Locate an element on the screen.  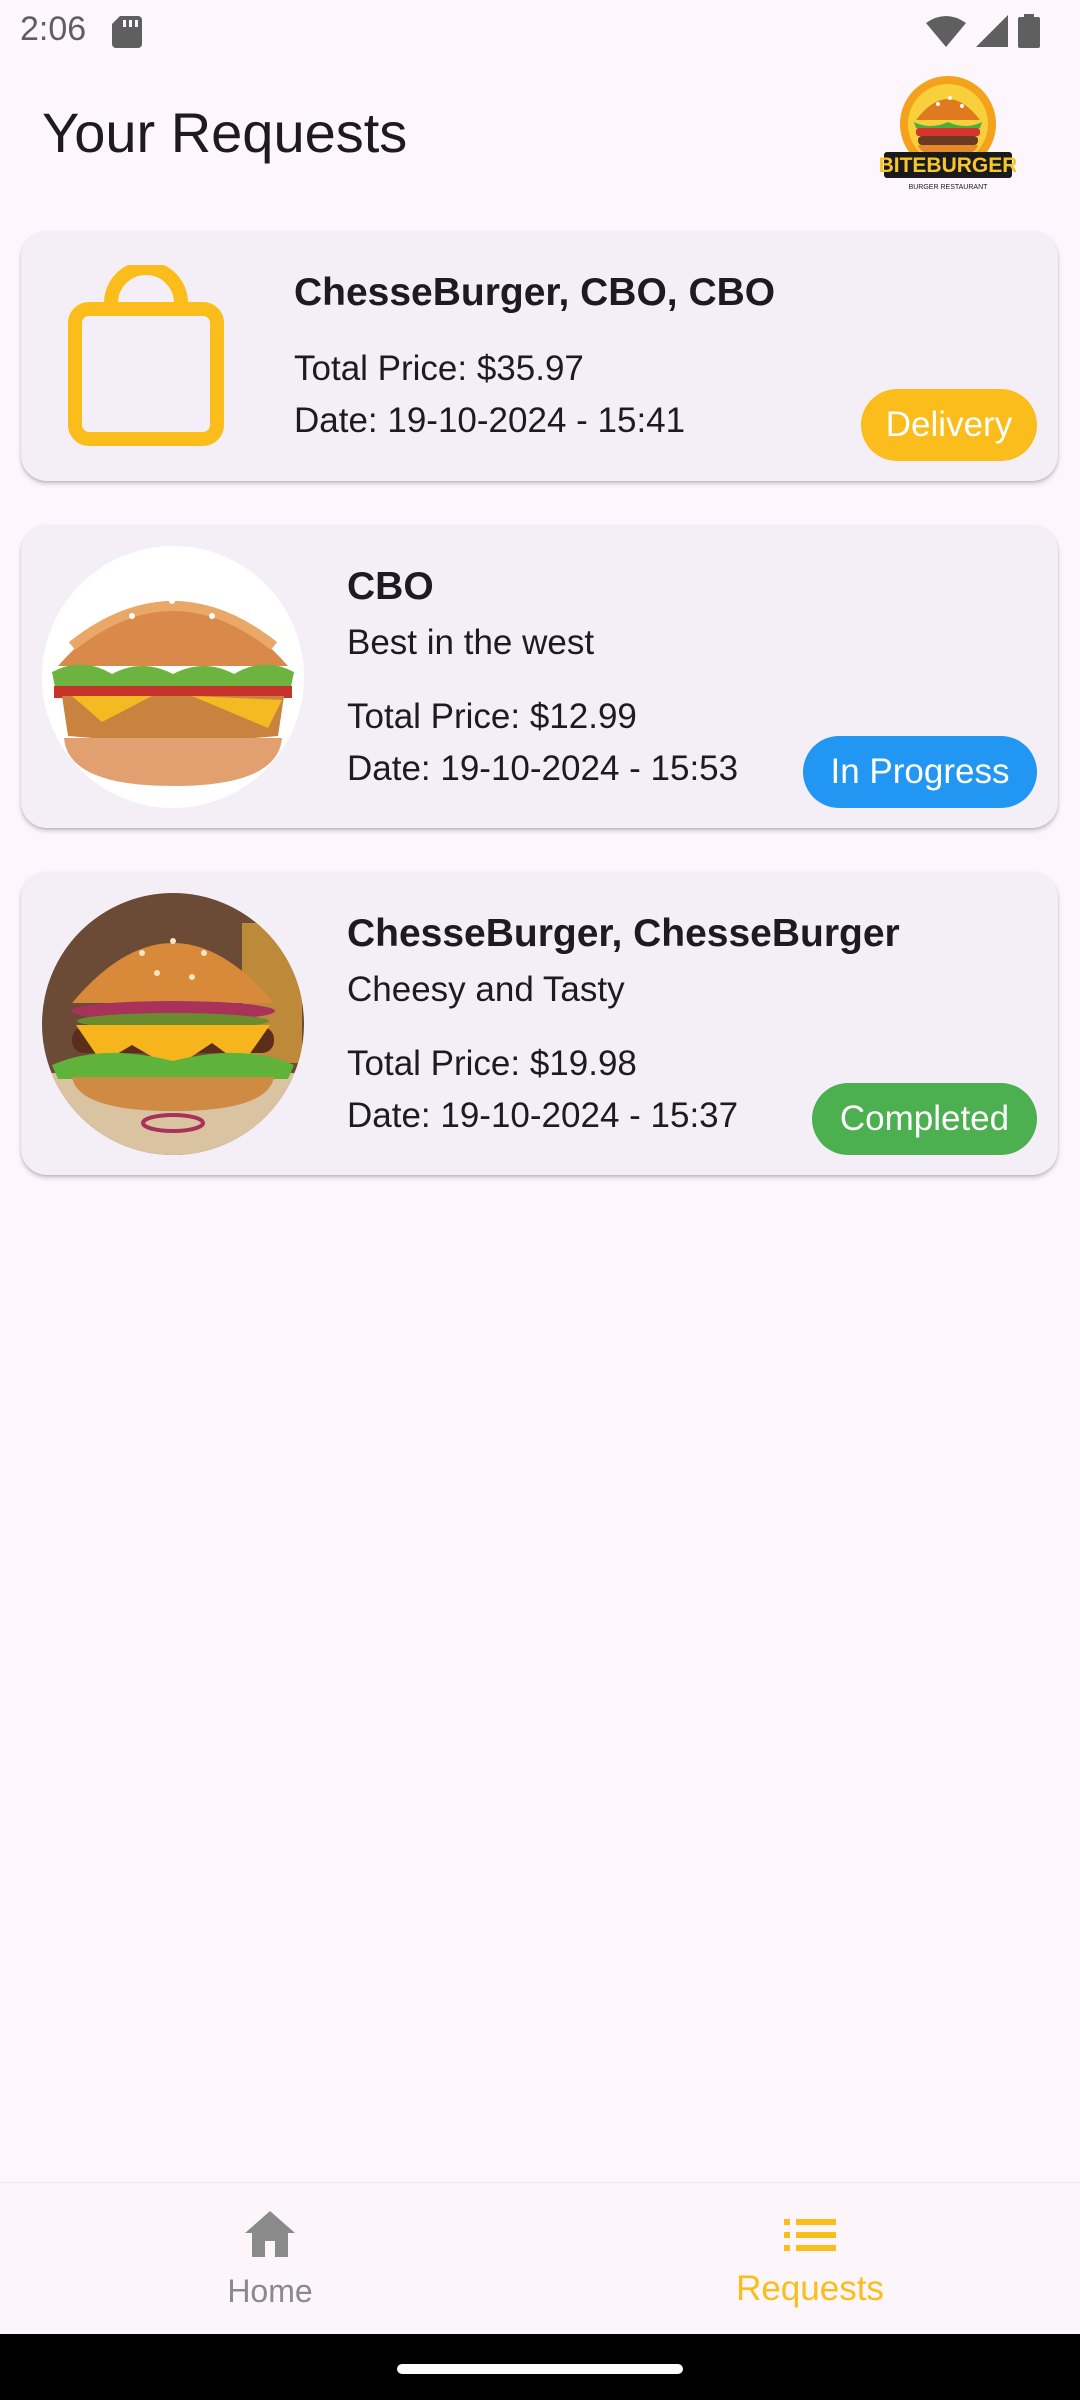
request-date: Date: 19-10-2024 - 15:41 is located at coordinates (490, 420).